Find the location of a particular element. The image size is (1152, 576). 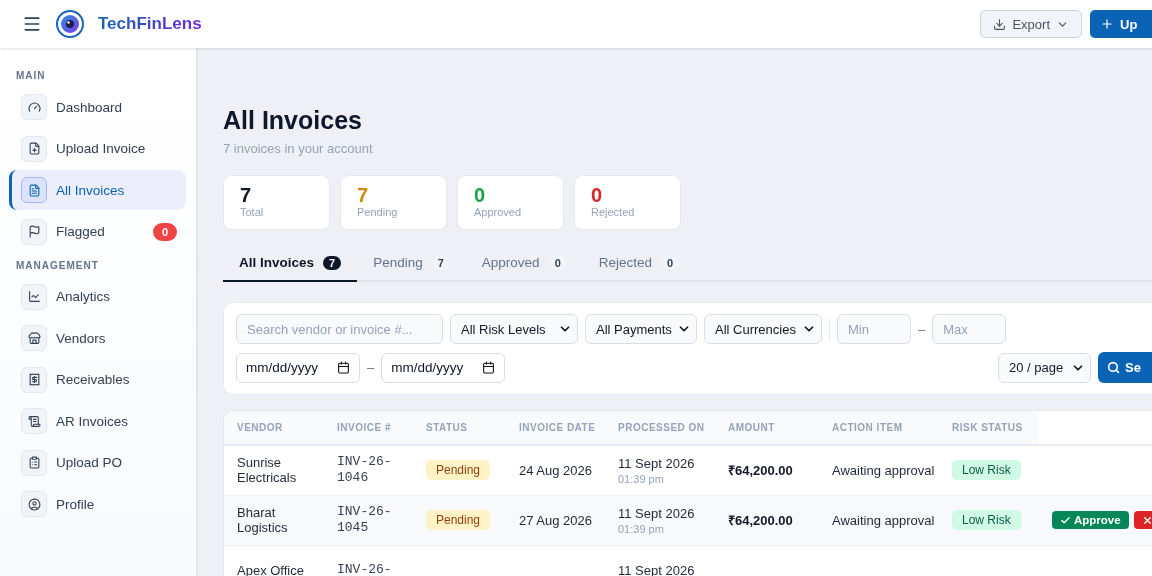

reject-button is located at coordinates (1142, 520).